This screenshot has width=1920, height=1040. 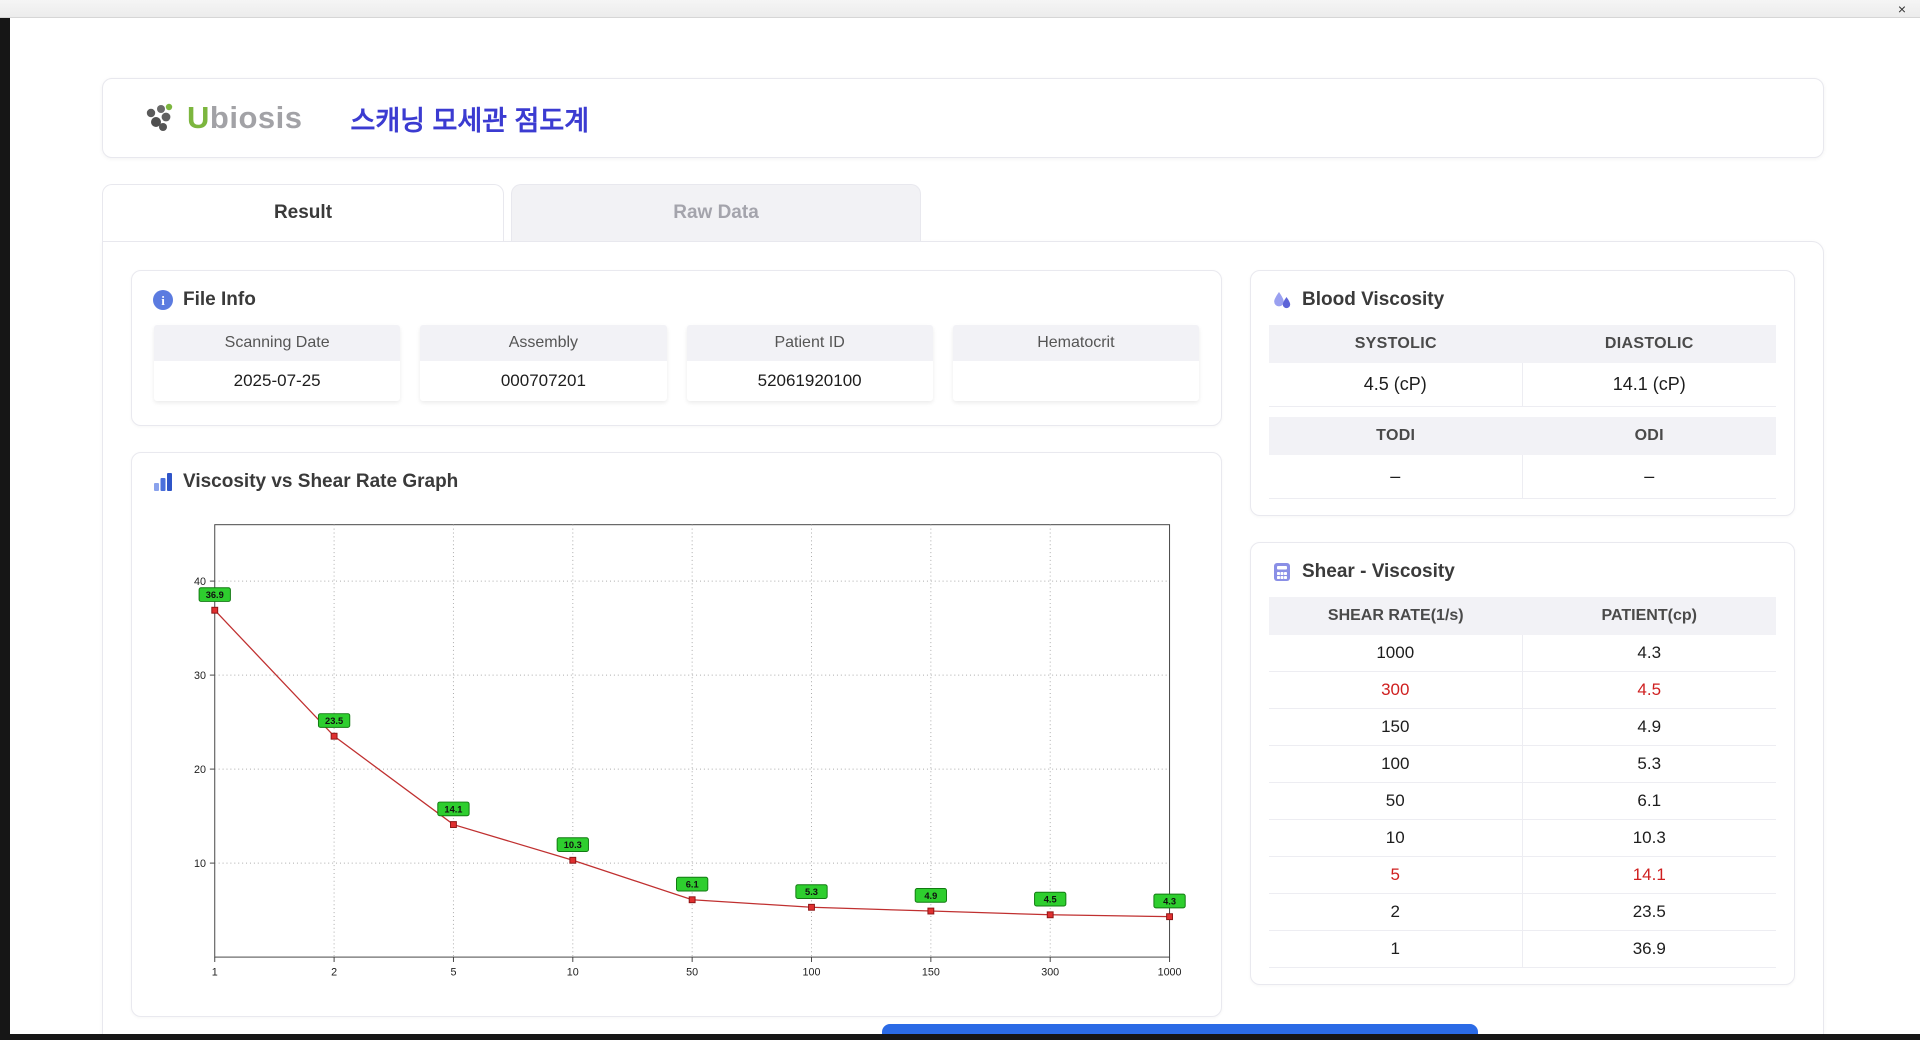 I want to click on patient-cell: 4.3, so click(x=1649, y=653).